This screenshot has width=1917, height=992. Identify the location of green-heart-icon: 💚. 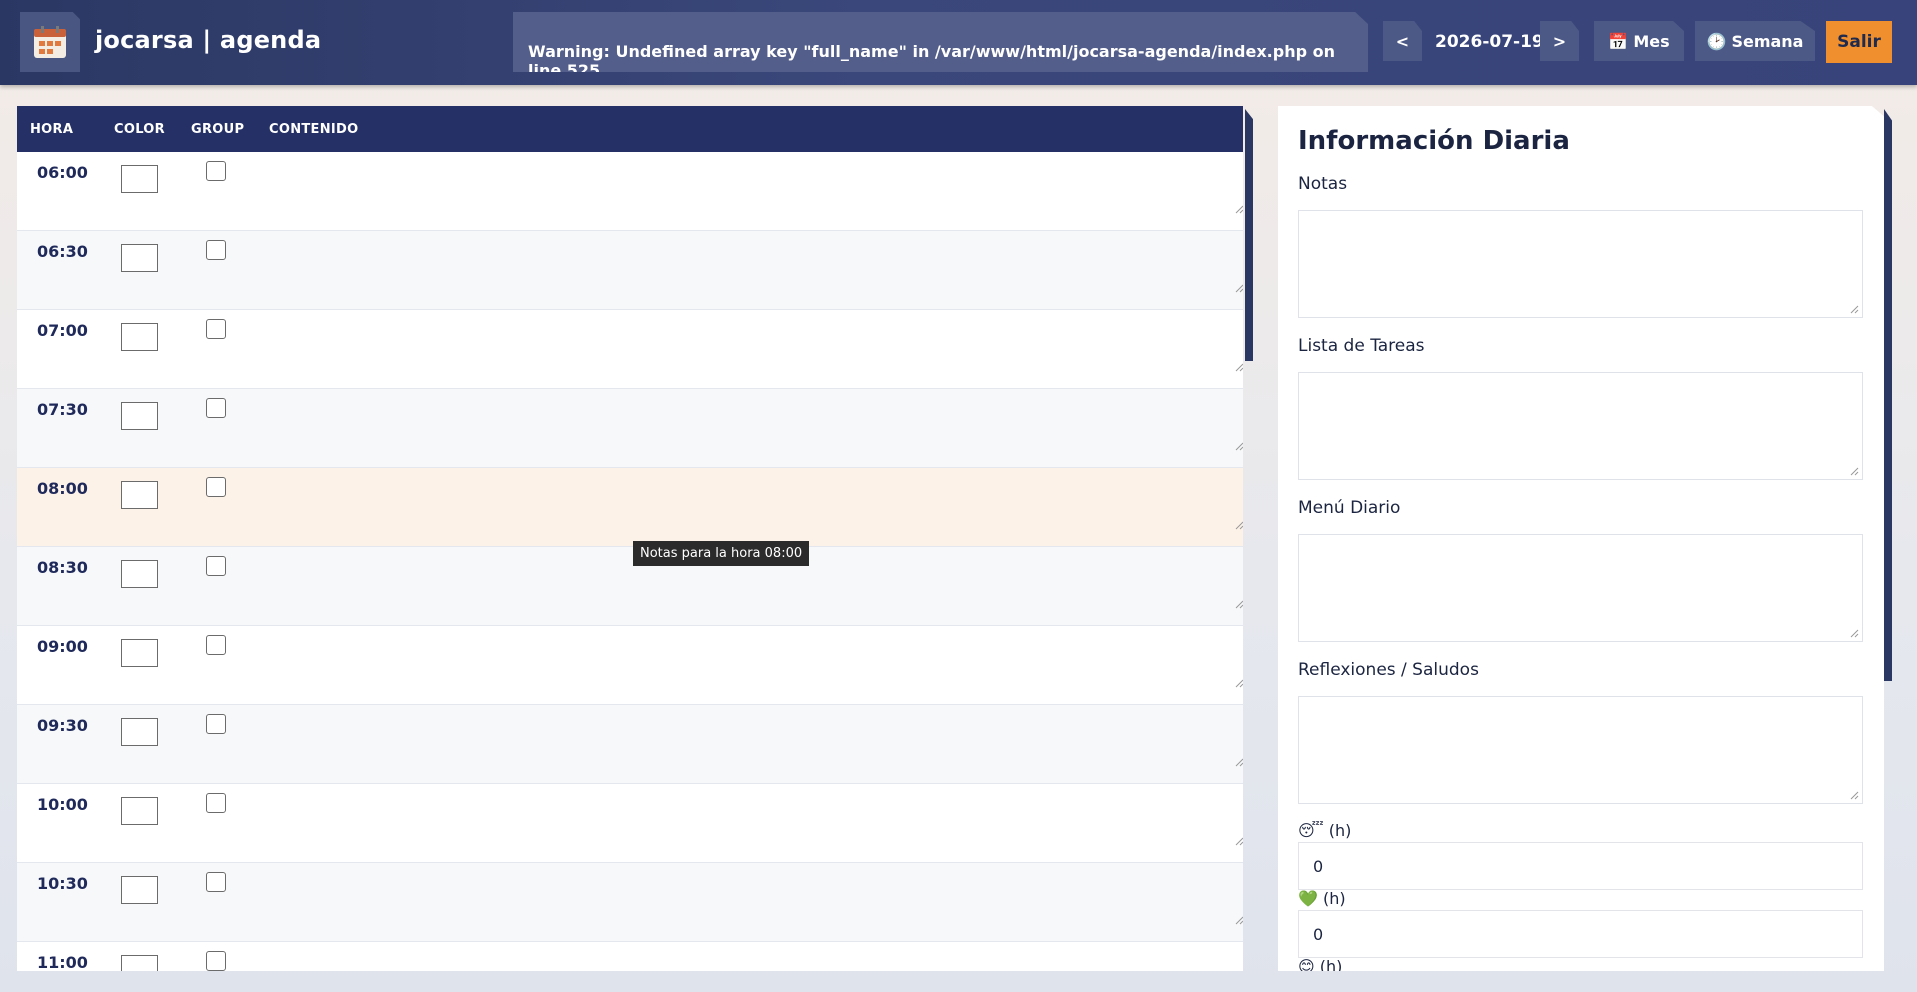
(1308, 898).